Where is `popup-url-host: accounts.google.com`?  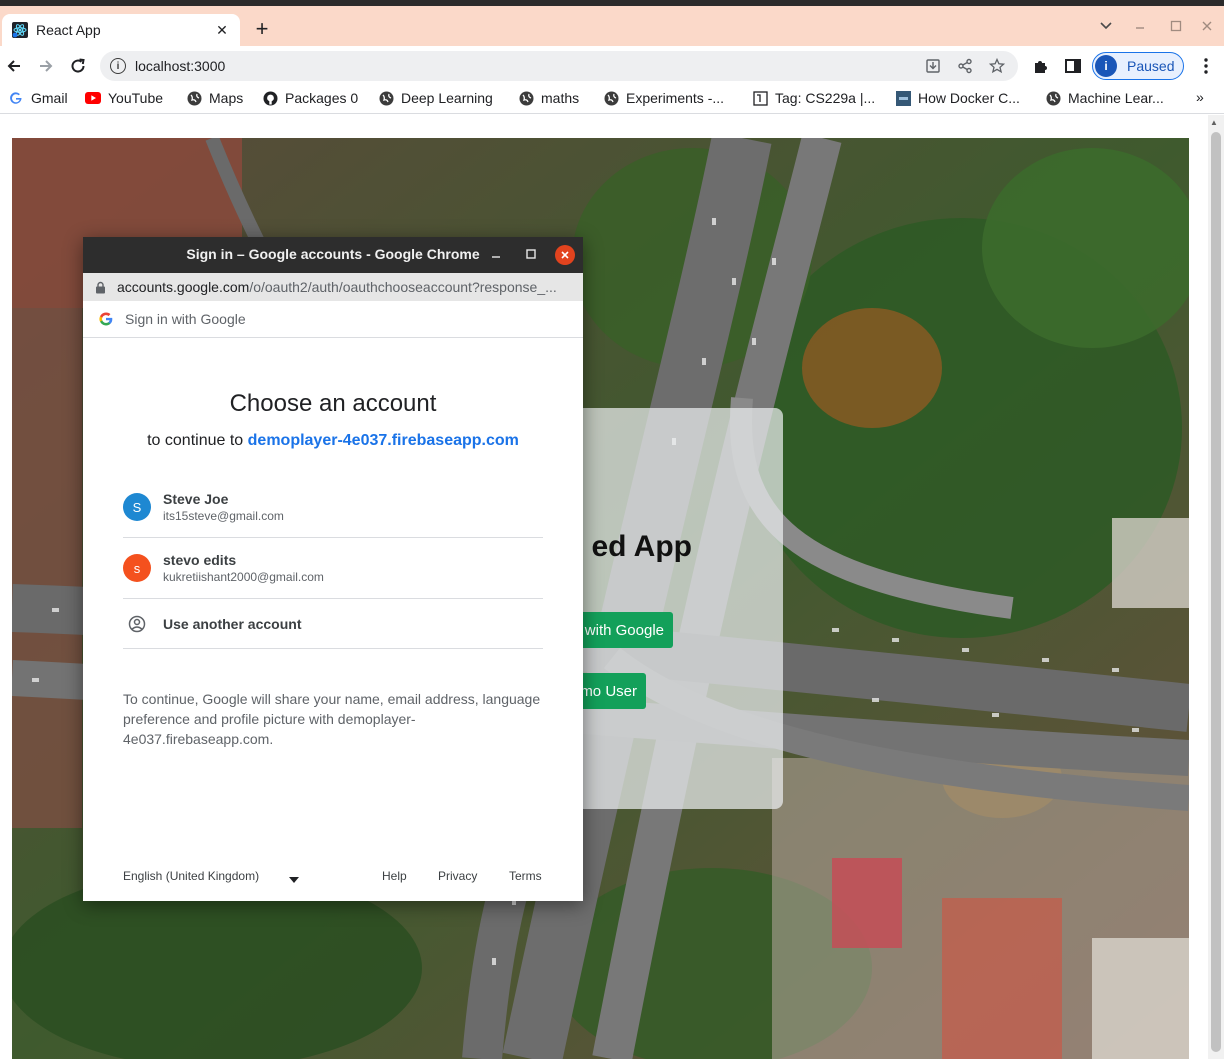 popup-url-host: accounts.google.com is located at coordinates (183, 287).